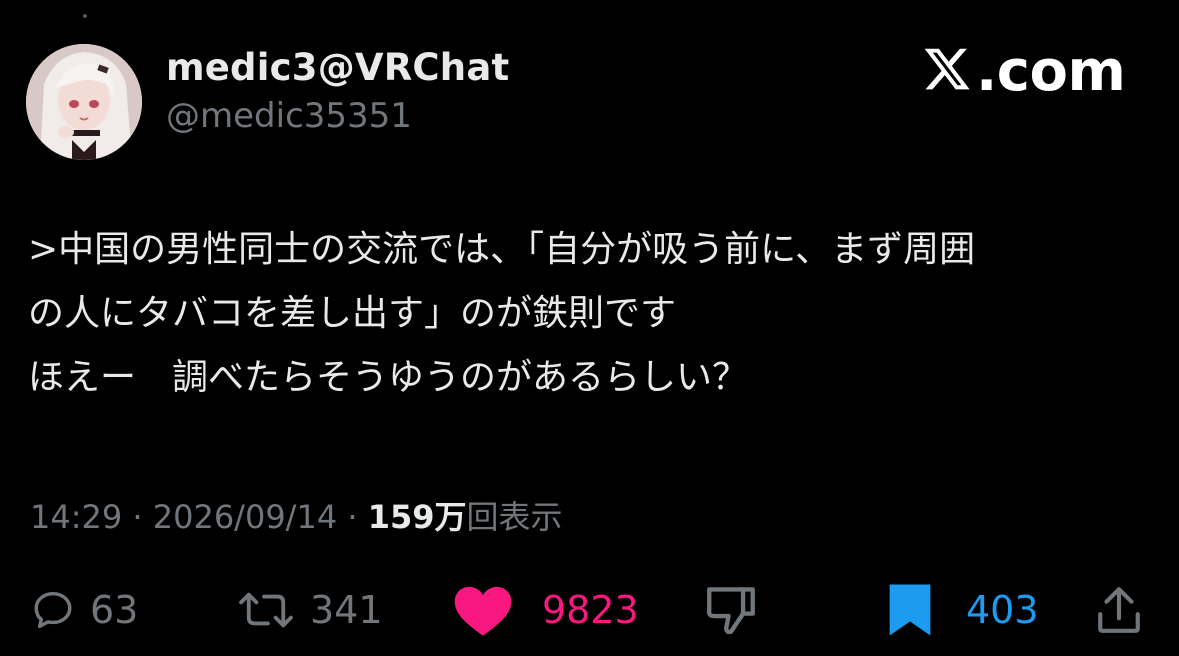  I want to click on action-bar: 63 341 9823 403, so click(589, 610).